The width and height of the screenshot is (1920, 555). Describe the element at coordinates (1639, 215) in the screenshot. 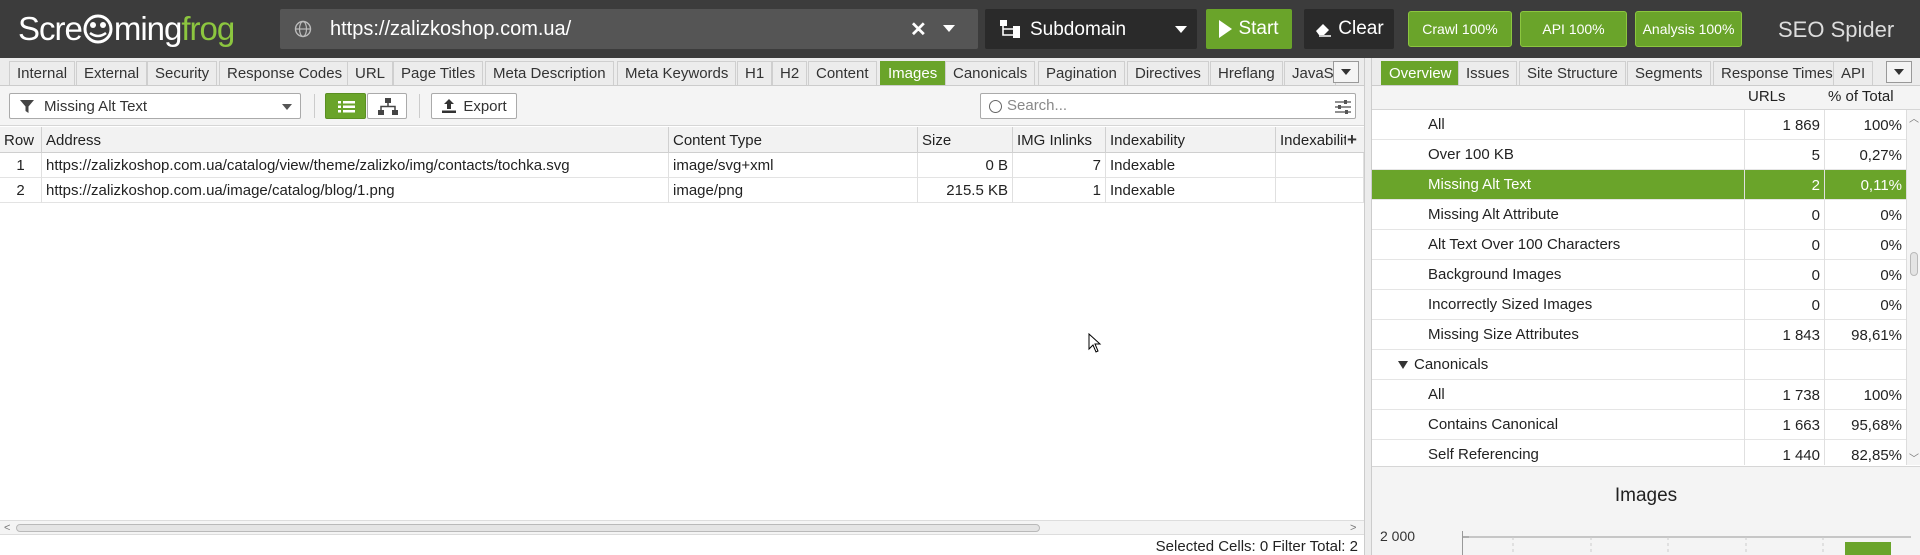

I see `overview-row: Missing Alt Attribute 0 0%` at that location.